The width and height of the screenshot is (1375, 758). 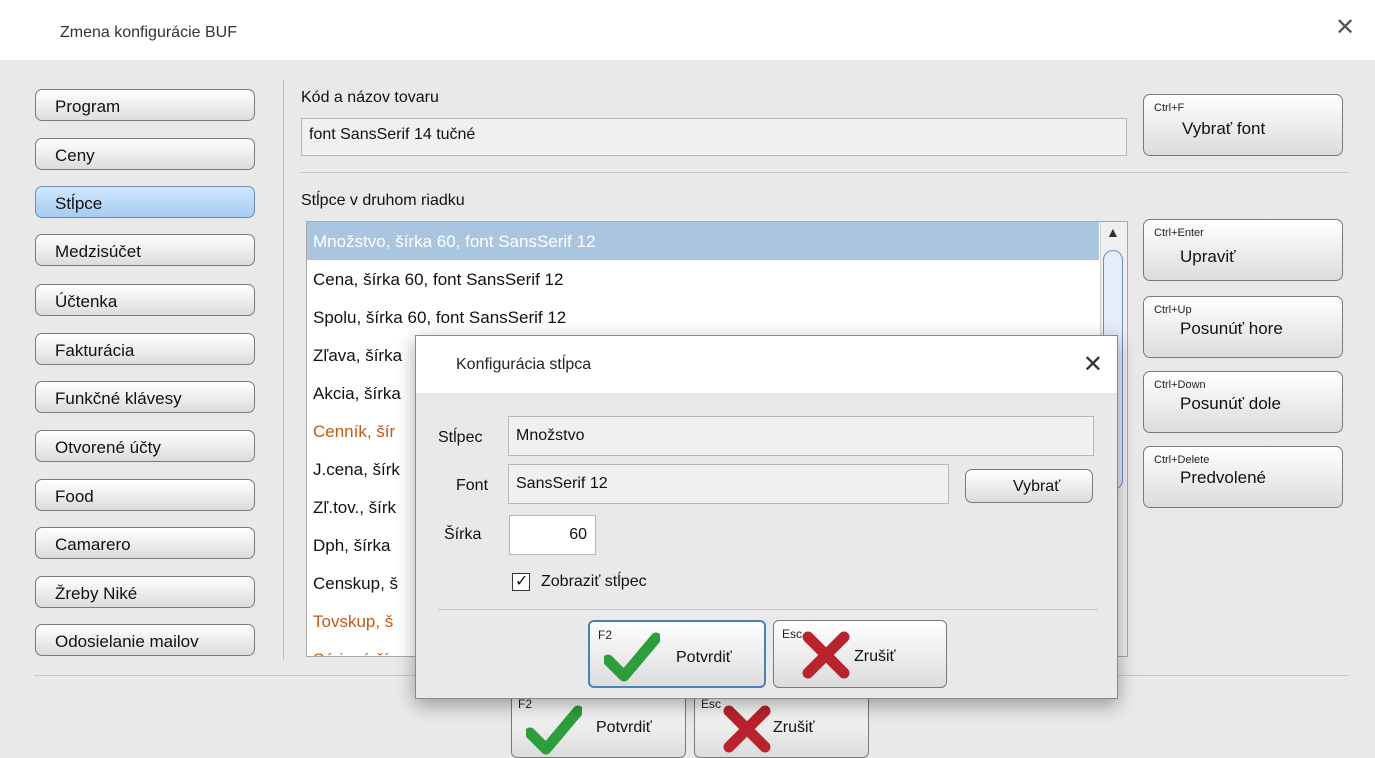 What do you see at coordinates (460, 437) in the screenshot?
I see `column-label: Stĺpec` at bounding box center [460, 437].